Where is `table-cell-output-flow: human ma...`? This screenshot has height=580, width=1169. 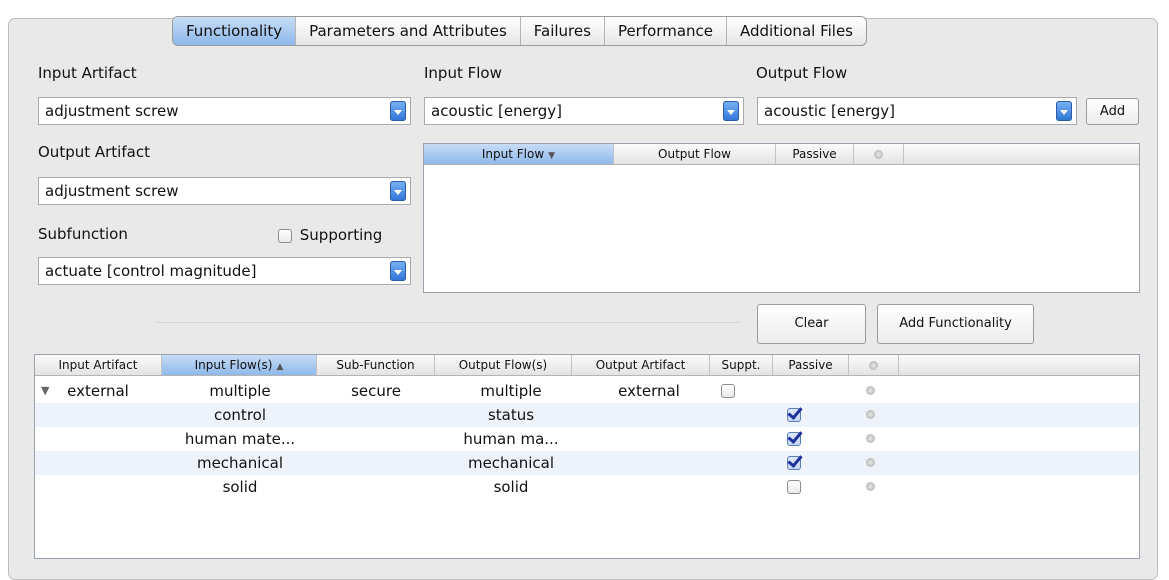 table-cell-output-flow: human ma... is located at coordinates (511, 439).